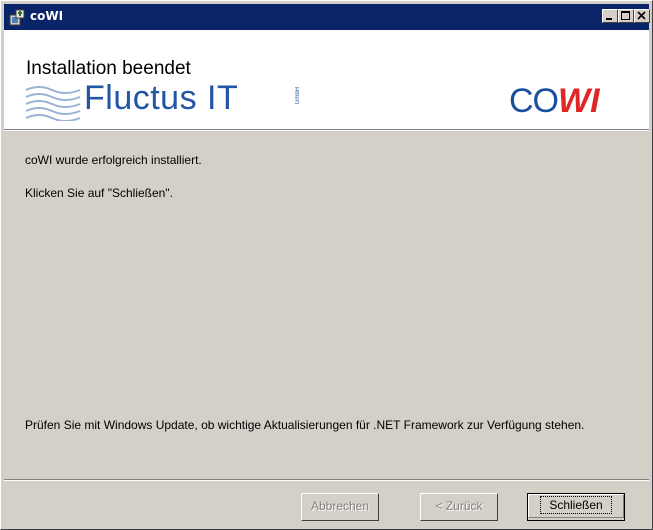 The height and width of the screenshot is (530, 653). What do you see at coordinates (53, 103) in the screenshot?
I see `fluctus-wave-icon` at bounding box center [53, 103].